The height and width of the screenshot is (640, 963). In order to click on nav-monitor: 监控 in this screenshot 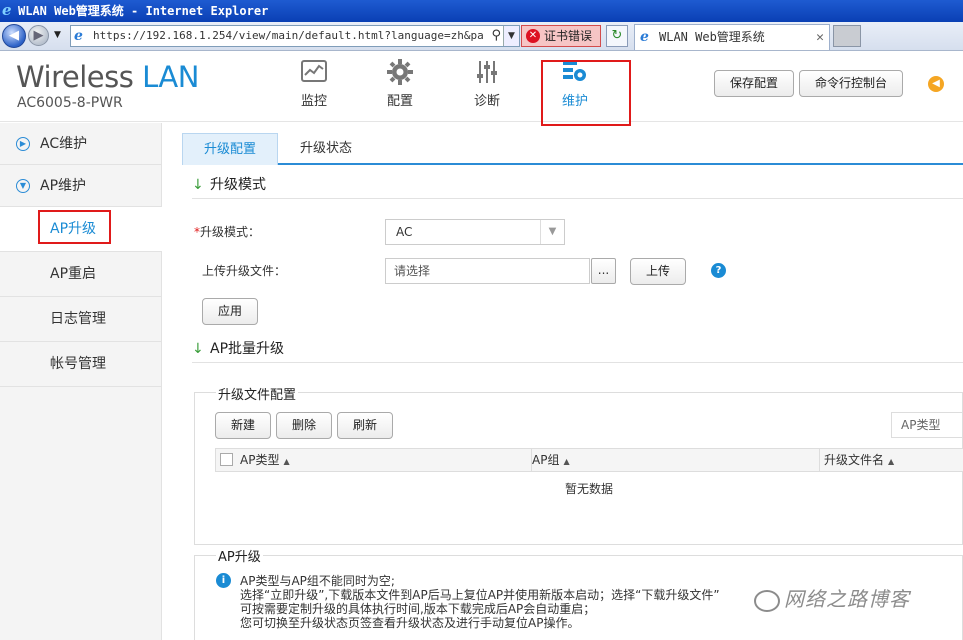, I will do `click(314, 84)`.